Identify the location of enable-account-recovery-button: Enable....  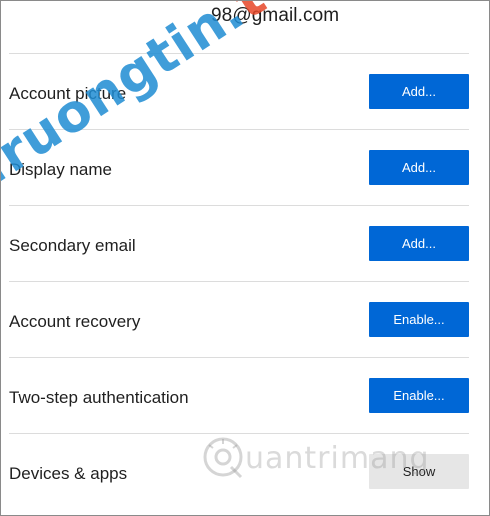
(419, 319).